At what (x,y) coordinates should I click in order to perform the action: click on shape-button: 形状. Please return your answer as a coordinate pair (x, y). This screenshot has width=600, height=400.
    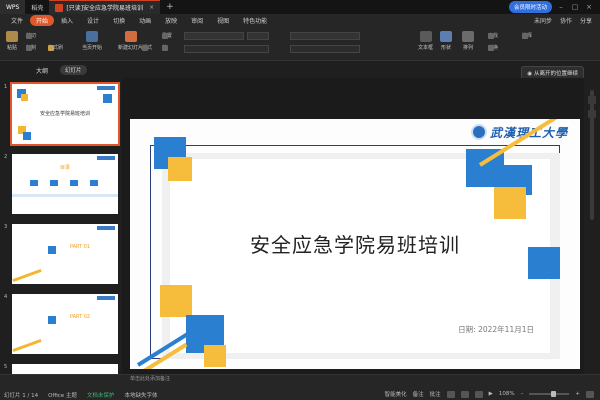
    Looking at the image, I should click on (446, 41).